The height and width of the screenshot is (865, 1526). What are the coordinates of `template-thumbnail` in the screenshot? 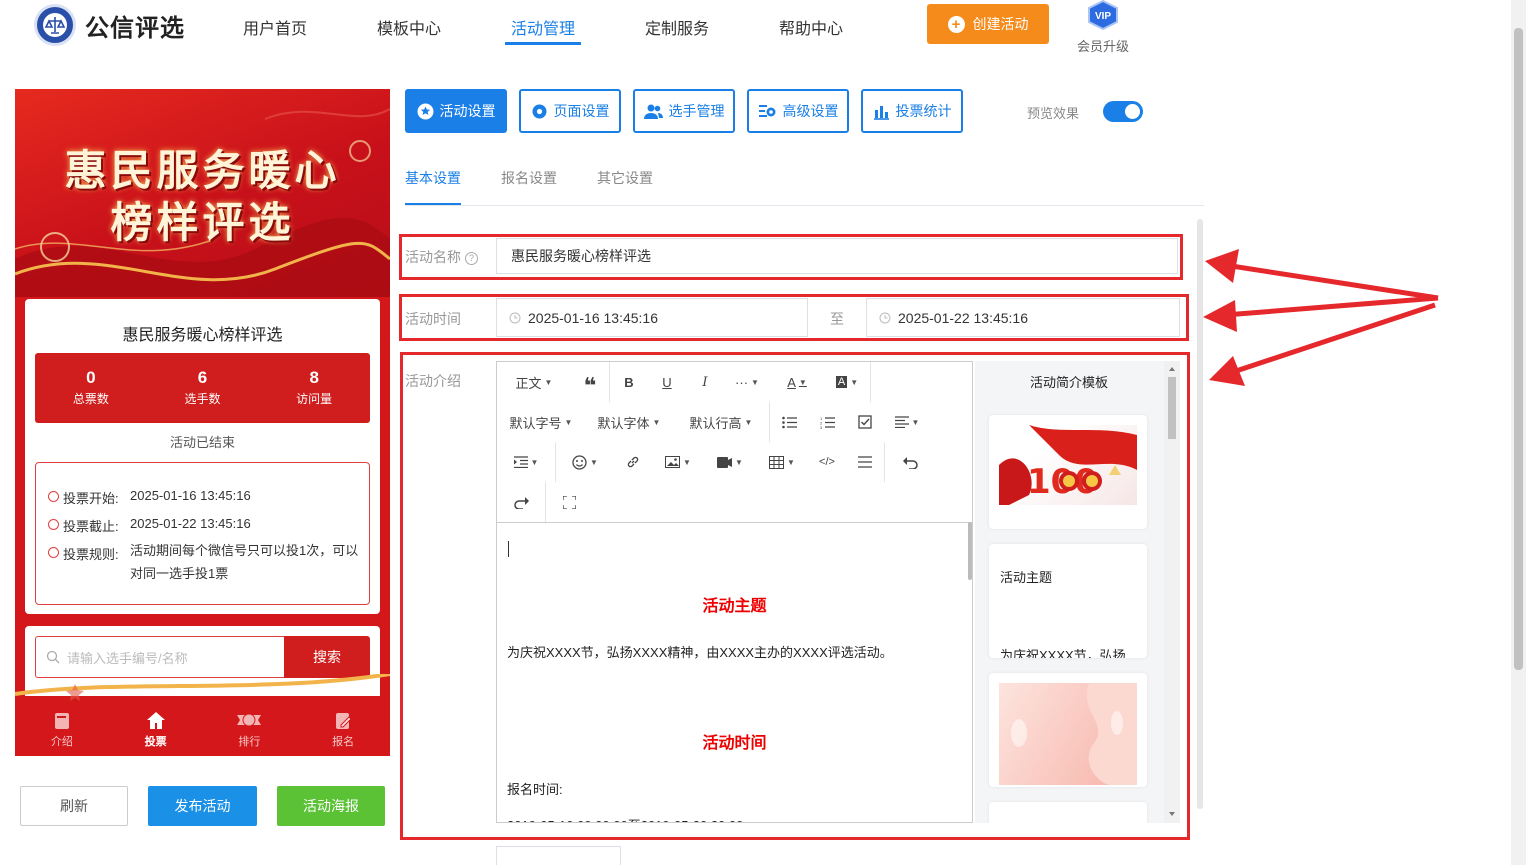 It's located at (1068, 734).